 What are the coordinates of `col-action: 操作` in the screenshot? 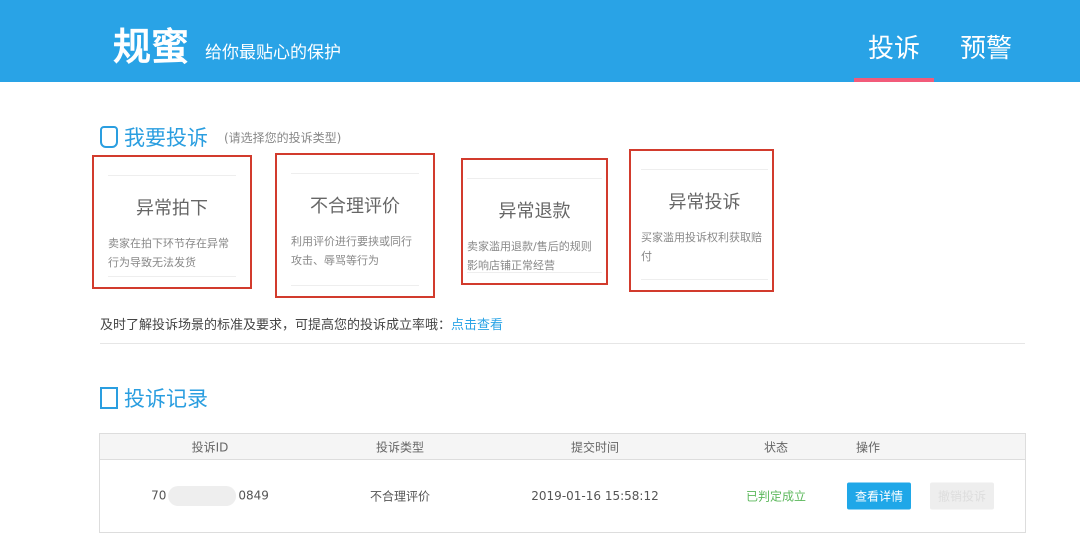 It's located at (868, 447).